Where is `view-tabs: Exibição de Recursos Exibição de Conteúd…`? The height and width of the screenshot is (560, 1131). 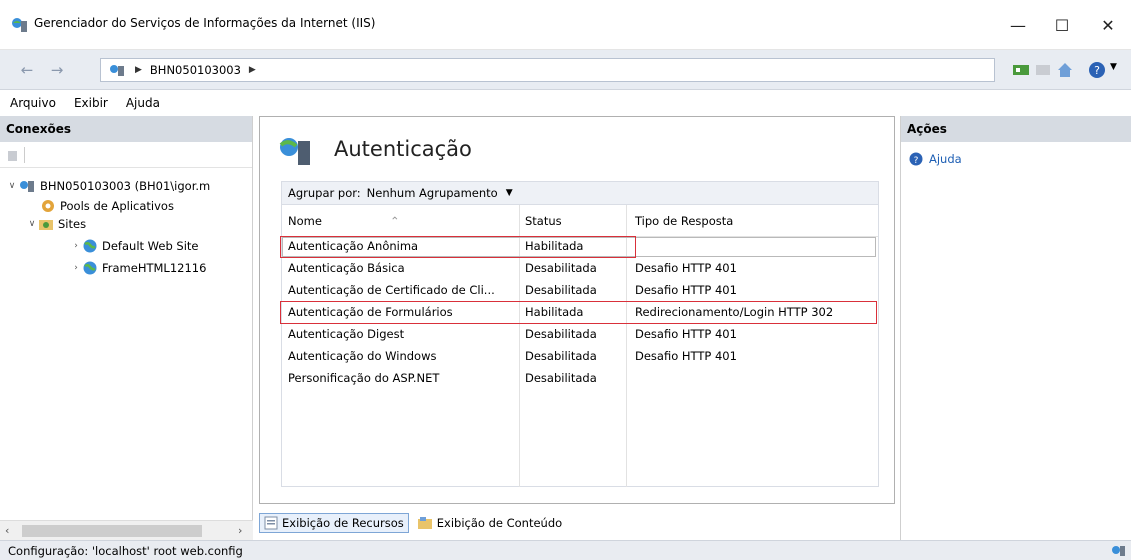
view-tabs: Exibição de Recursos Exibição de Conteúd… is located at coordinates (414, 523).